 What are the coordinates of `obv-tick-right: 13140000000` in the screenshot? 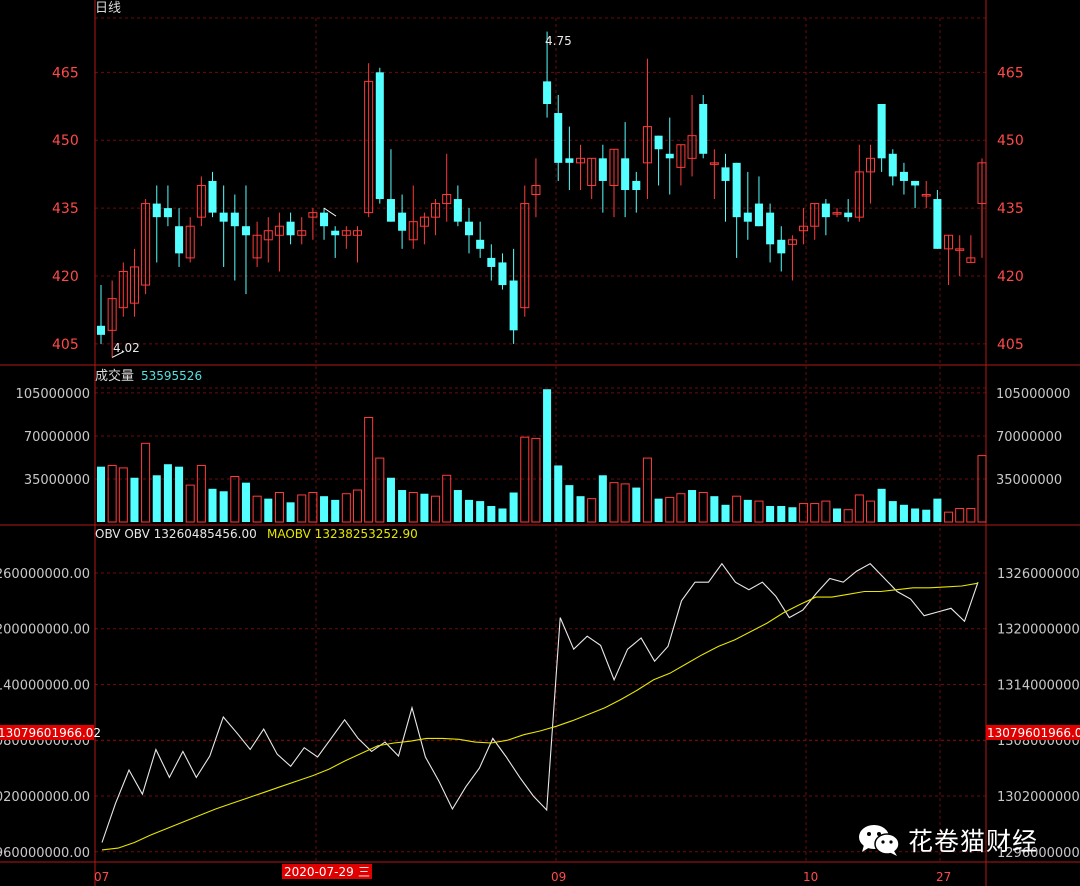 It's located at (1038, 685).